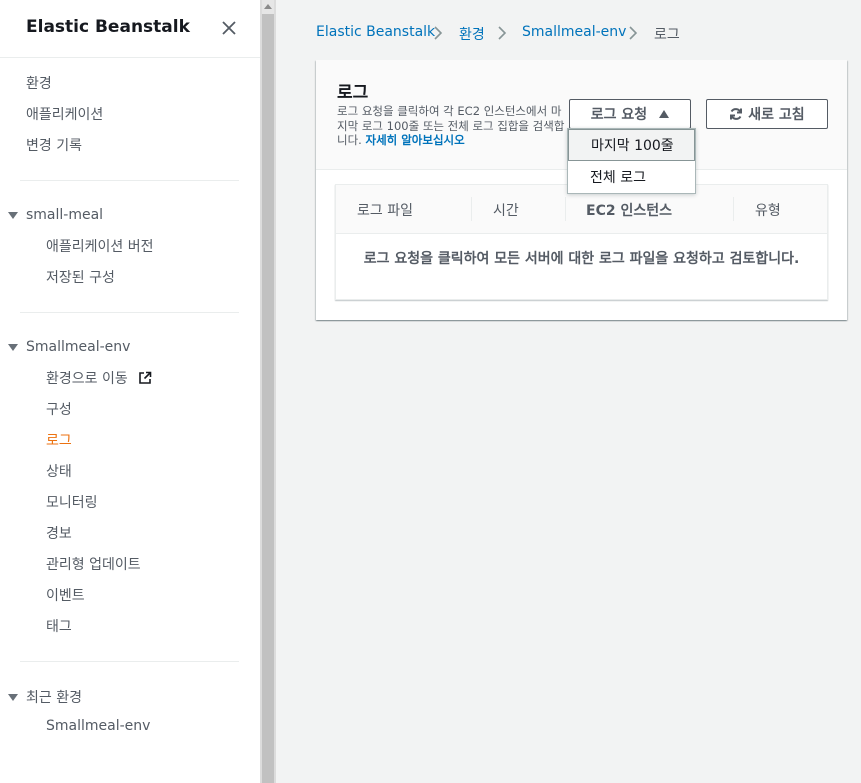  Describe the element at coordinates (65, 595) in the screenshot. I see `sidebar-item-events: 이벤트` at that location.